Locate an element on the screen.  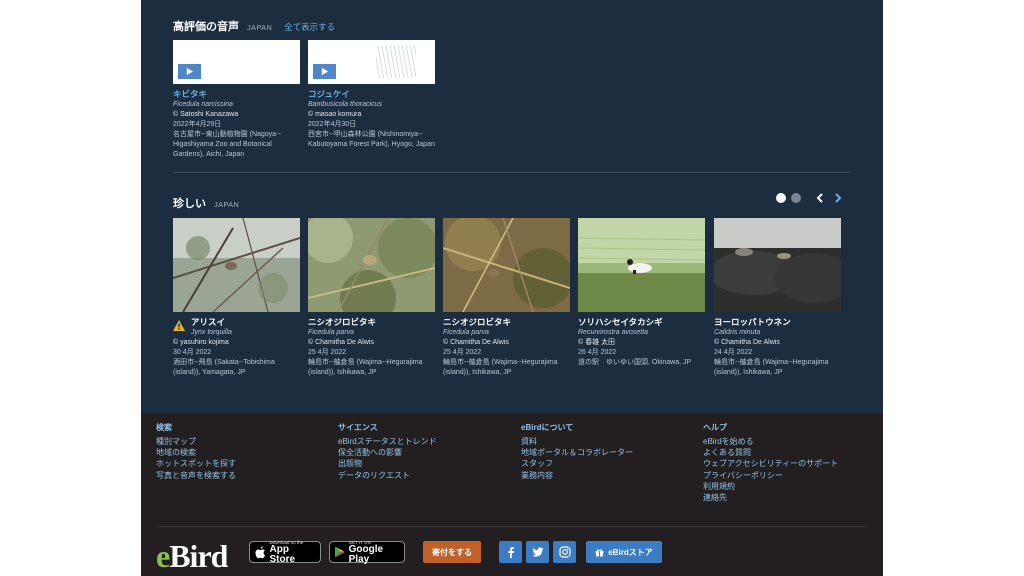
warning-icon is located at coordinates (179, 325).